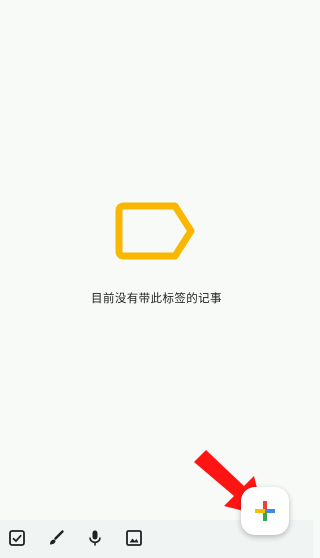 This screenshot has height=558, width=320. I want to click on label-outline-icon, so click(155, 231).